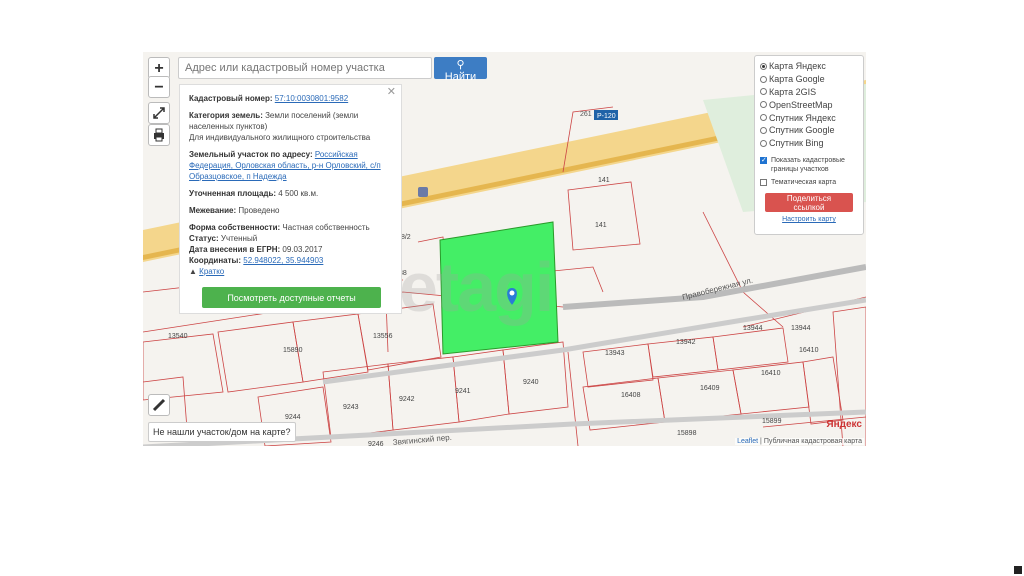  I want to click on source-text: Публичная кадастровая карта, so click(812, 441).